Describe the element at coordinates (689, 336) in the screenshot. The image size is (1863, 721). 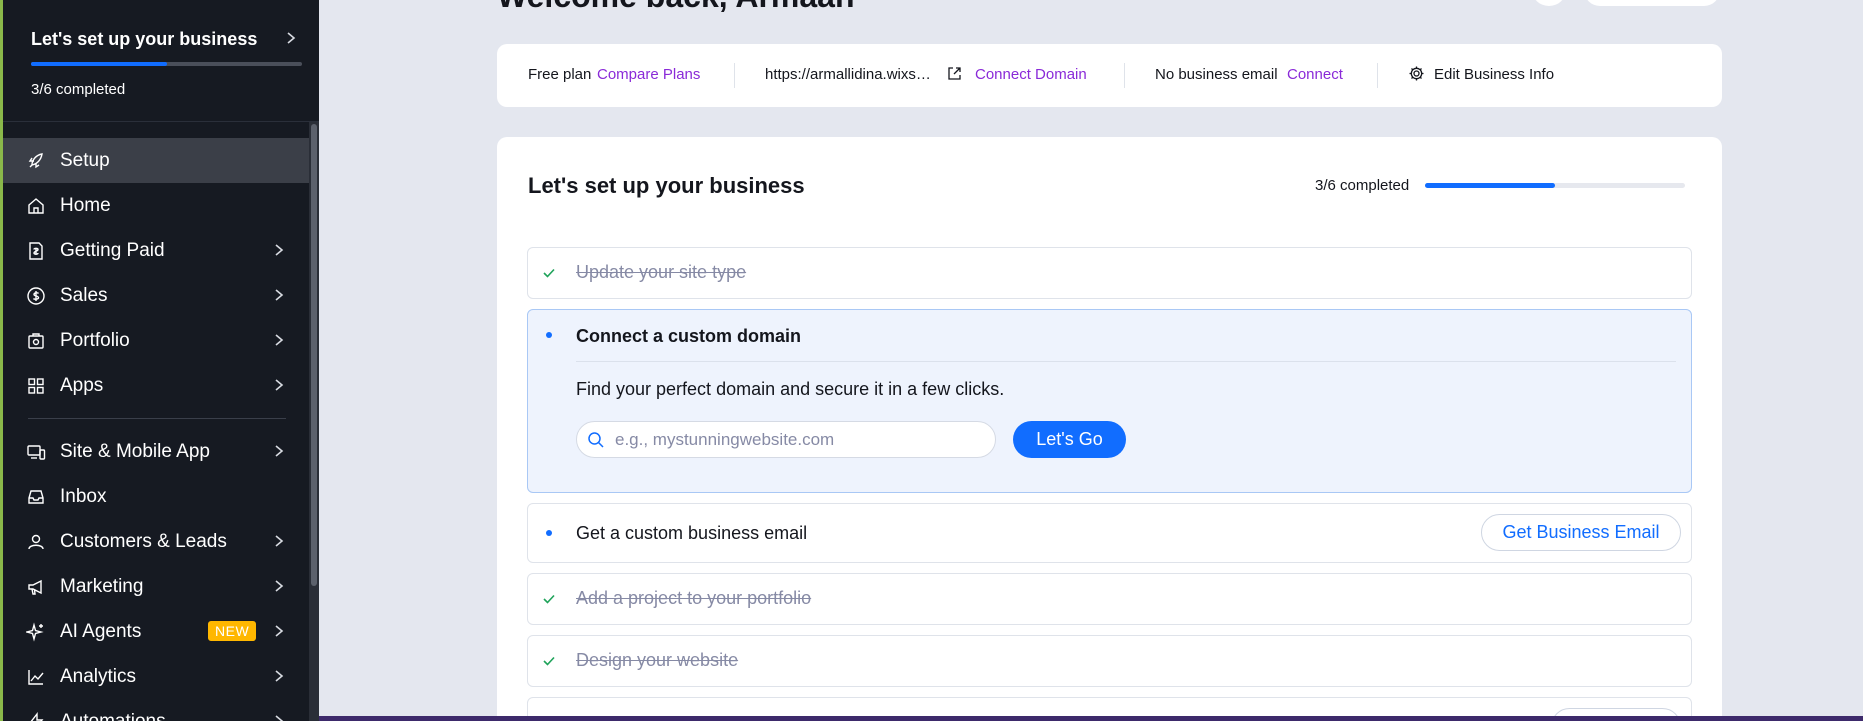
I see `step-label: Connect a custom domain` at that location.